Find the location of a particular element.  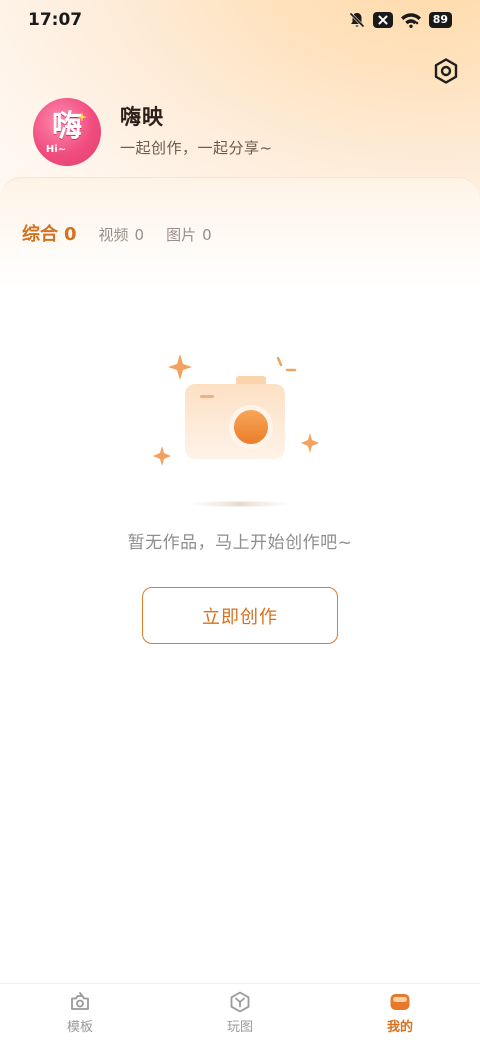

user-name: 嗨映 is located at coordinates (142, 117).